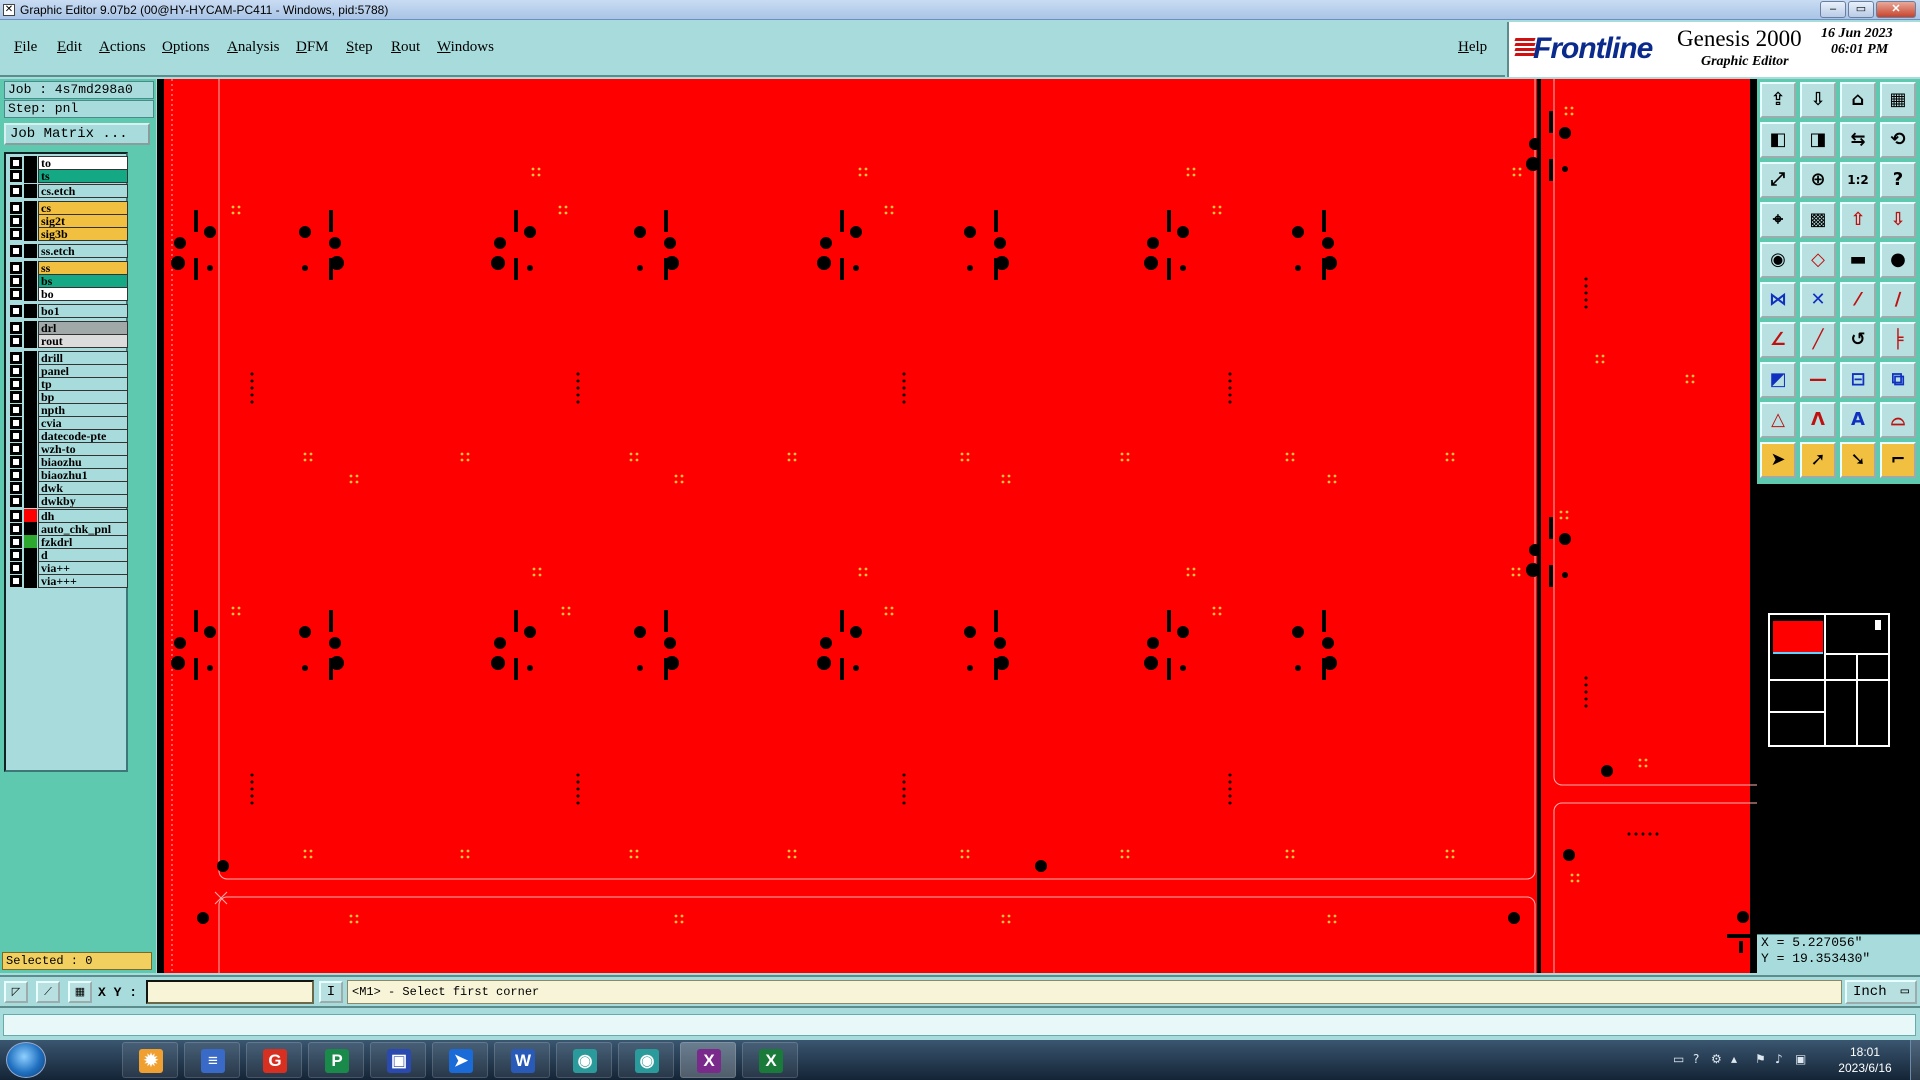 This screenshot has width=1920, height=1080. I want to click on overview-panel, so click(1838, 709).